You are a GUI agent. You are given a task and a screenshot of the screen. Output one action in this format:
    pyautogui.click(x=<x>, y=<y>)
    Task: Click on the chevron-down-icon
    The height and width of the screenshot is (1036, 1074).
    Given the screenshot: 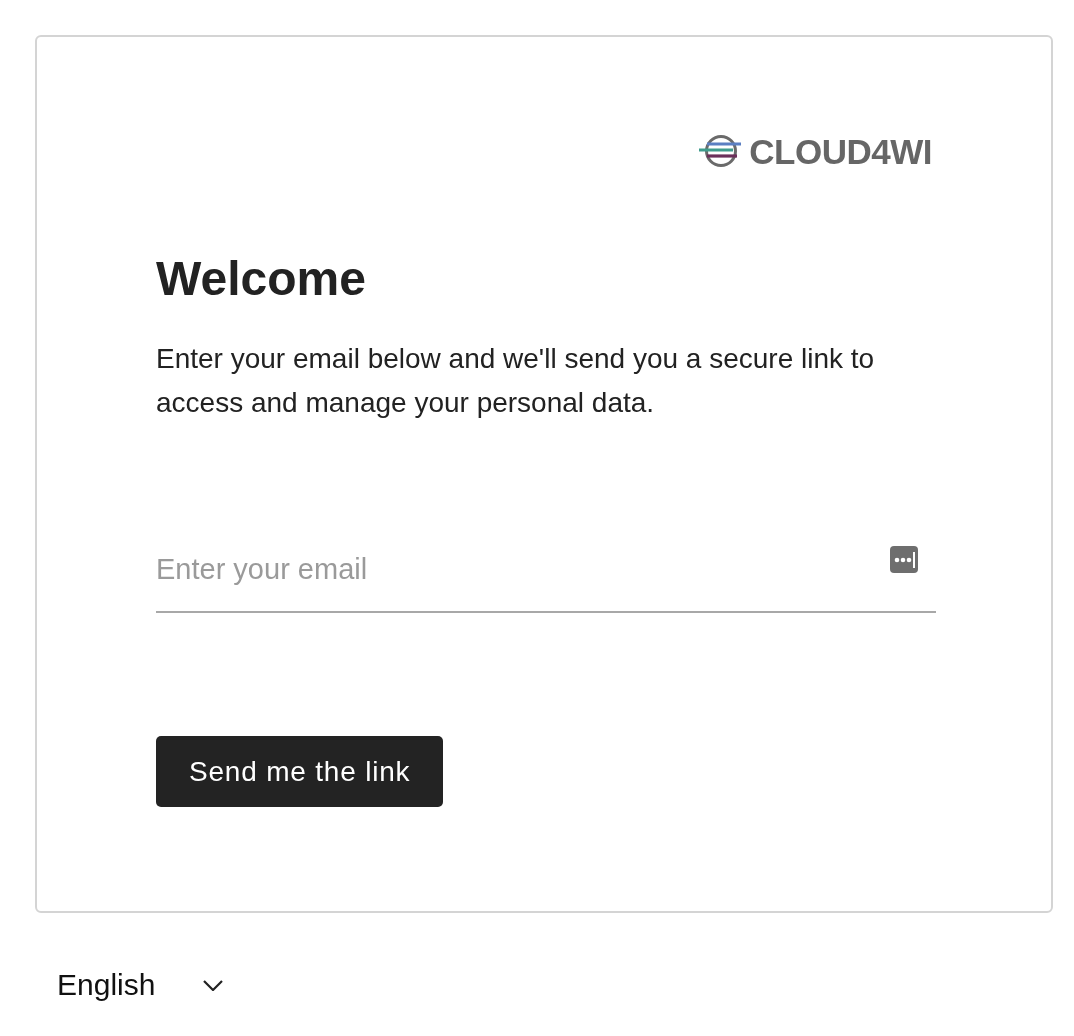 What is the action you would take?
    pyautogui.click(x=213, y=985)
    